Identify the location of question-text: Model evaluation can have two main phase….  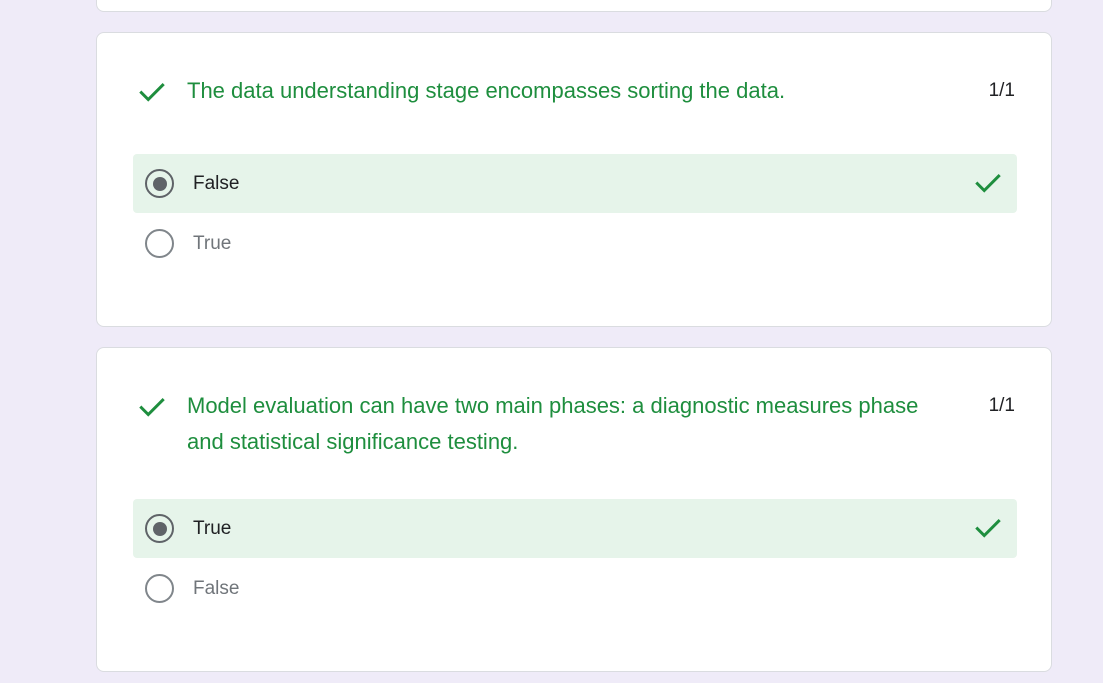
(553, 423).